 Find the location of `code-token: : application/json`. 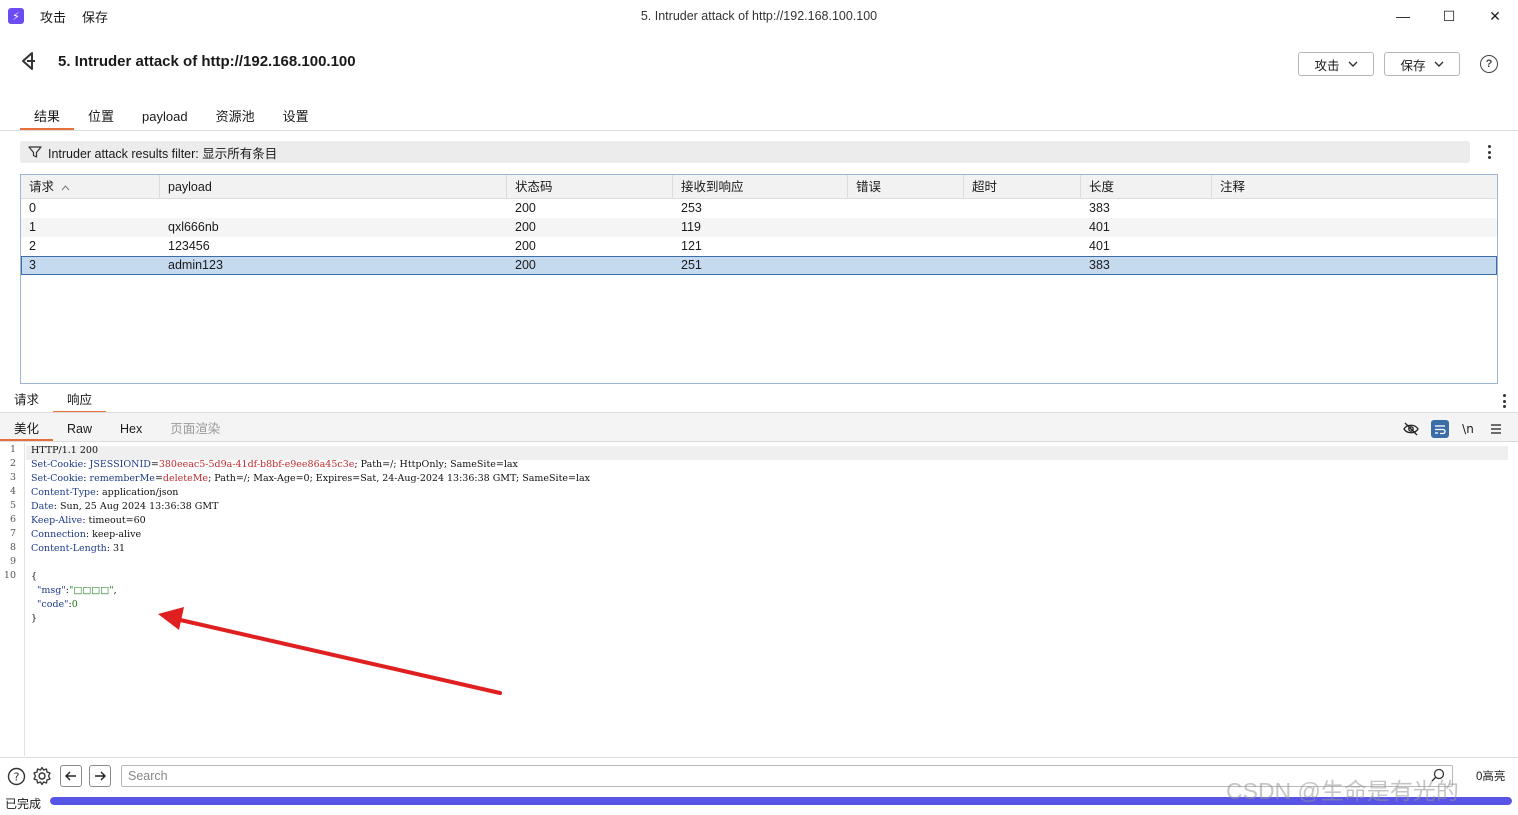

code-token: : application/json is located at coordinates (137, 492).